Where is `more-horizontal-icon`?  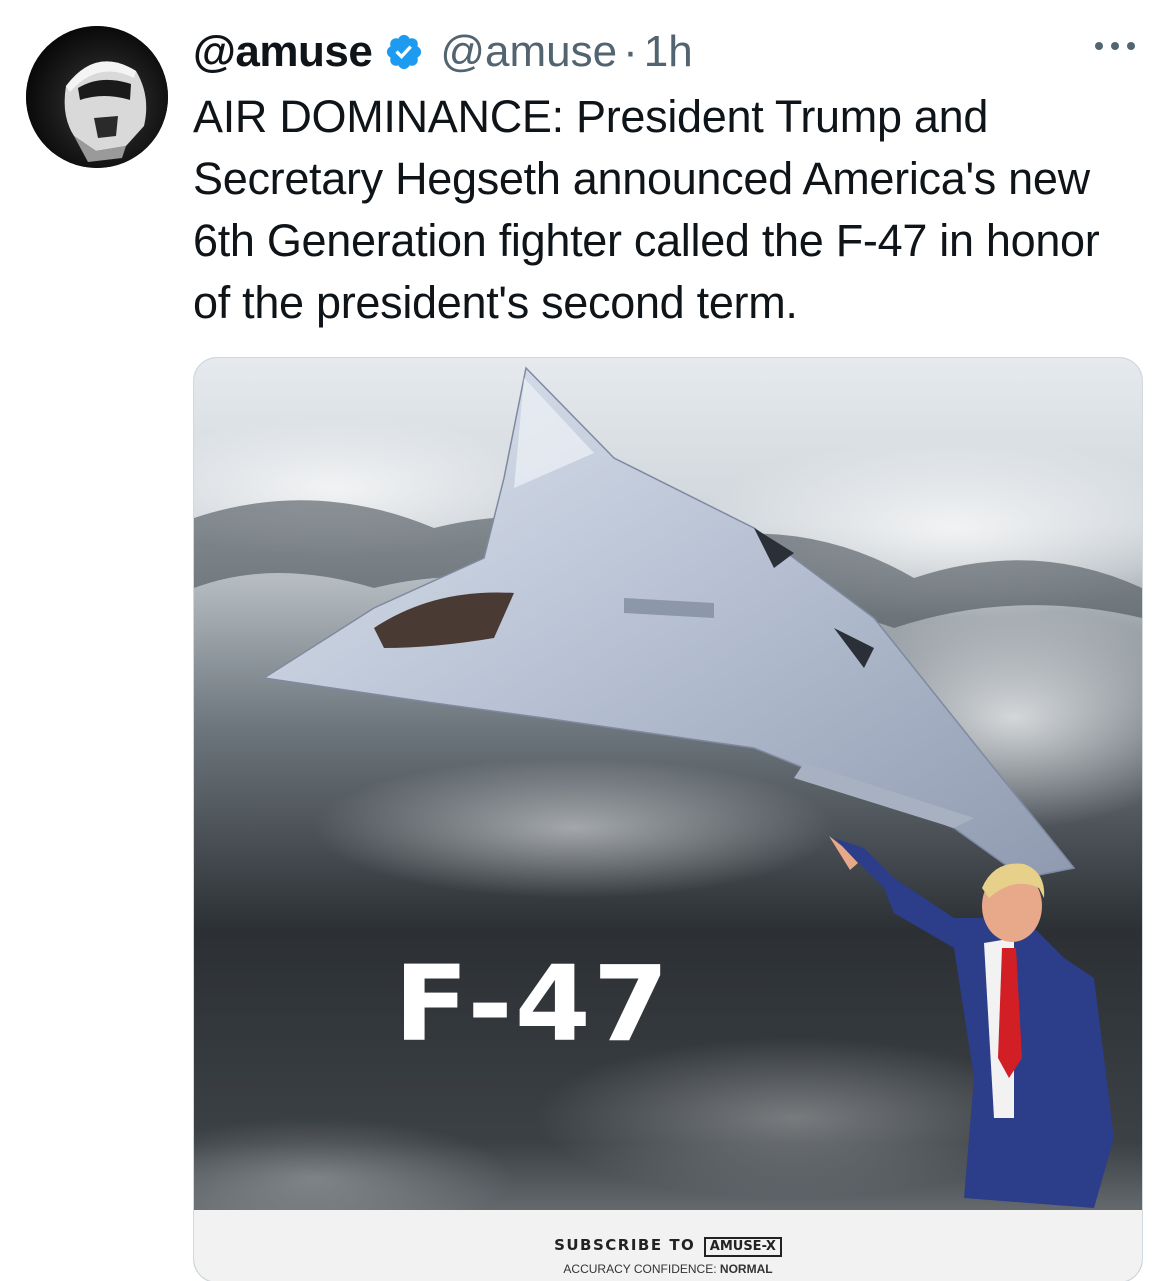 more-horizontal-icon is located at coordinates (1115, 46).